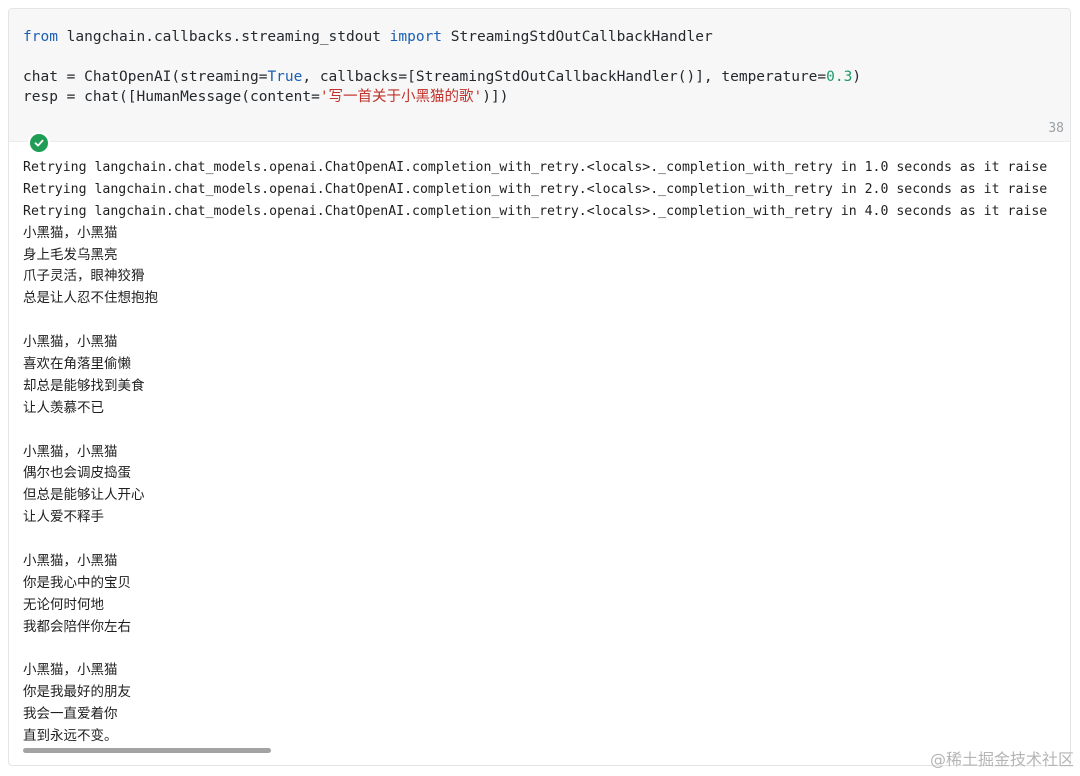 The height and width of the screenshot is (776, 1080). I want to click on imported-name: StreamingStdOutCallbackHandler, so click(577, 37).